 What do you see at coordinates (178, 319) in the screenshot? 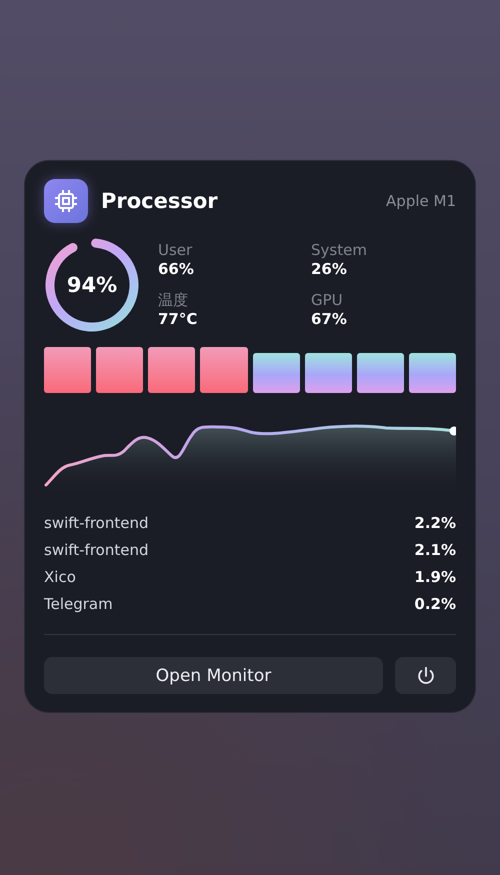
I see `stat-value: 77°C` at bounding box center [178, 319].